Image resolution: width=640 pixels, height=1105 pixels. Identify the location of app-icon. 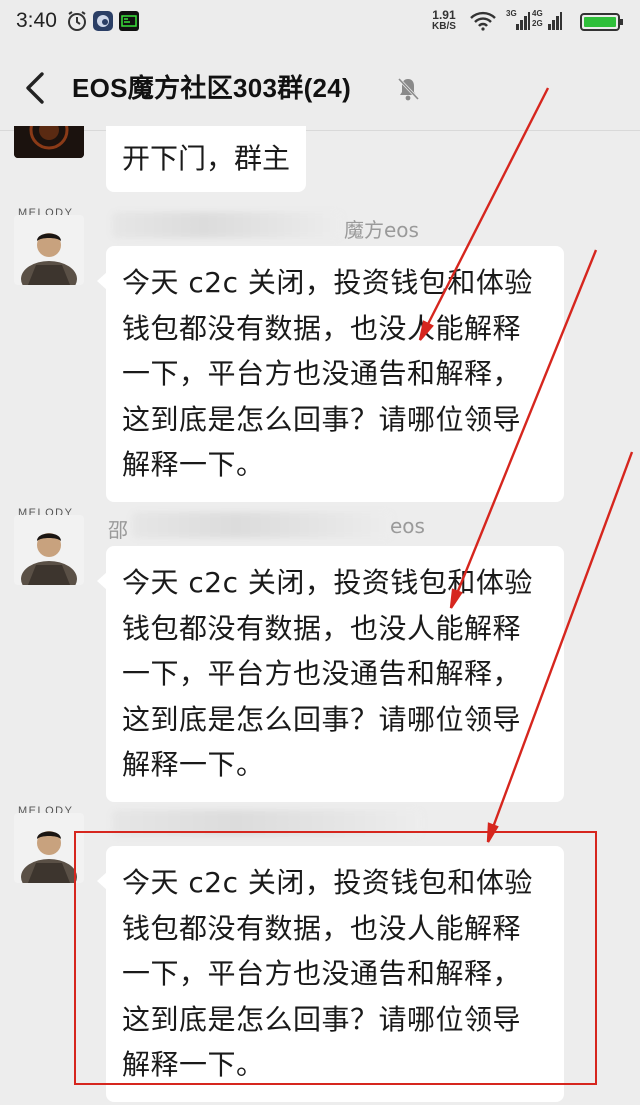
(103, 23).